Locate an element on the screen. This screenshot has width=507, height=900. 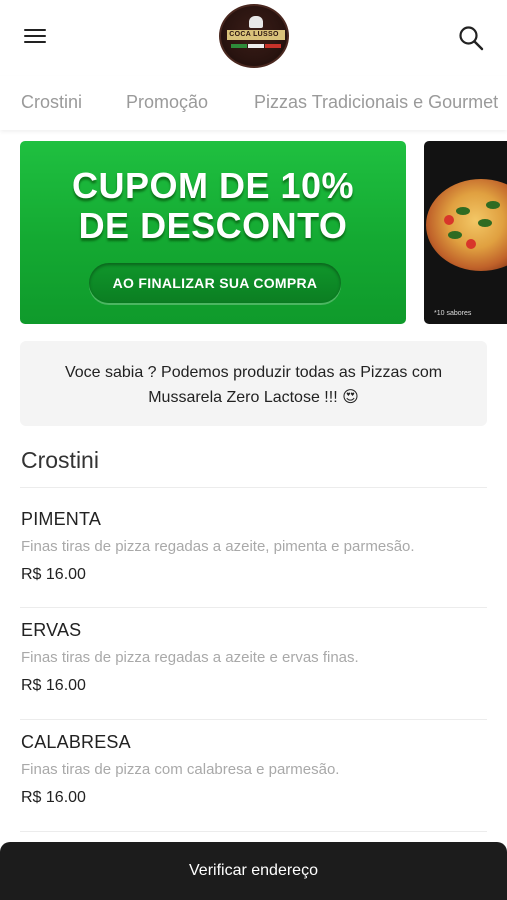
tab-pizzas-tradicionais: Pizzas Tradicionais e Gourmet is located at coordinates (376, 102).